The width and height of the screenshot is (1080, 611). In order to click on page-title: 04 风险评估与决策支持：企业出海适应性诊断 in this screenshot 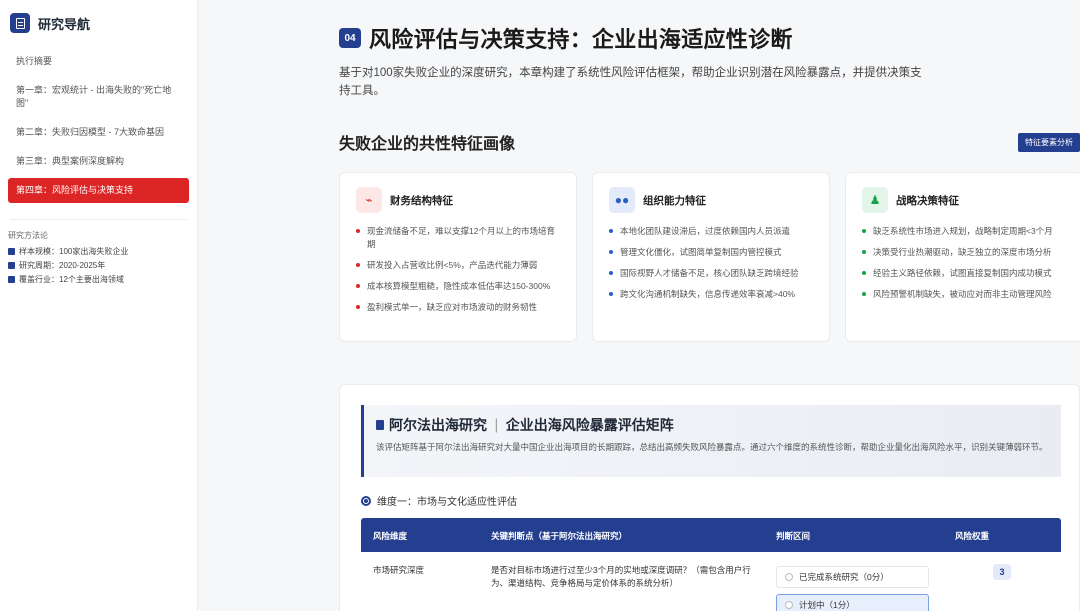, I will do `click(566, 38)`.